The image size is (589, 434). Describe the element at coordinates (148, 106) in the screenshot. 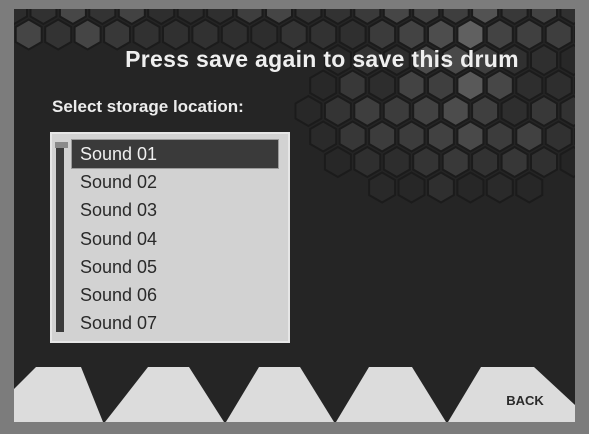

I see `storage-prompt-label: Select storage location:` at that location.